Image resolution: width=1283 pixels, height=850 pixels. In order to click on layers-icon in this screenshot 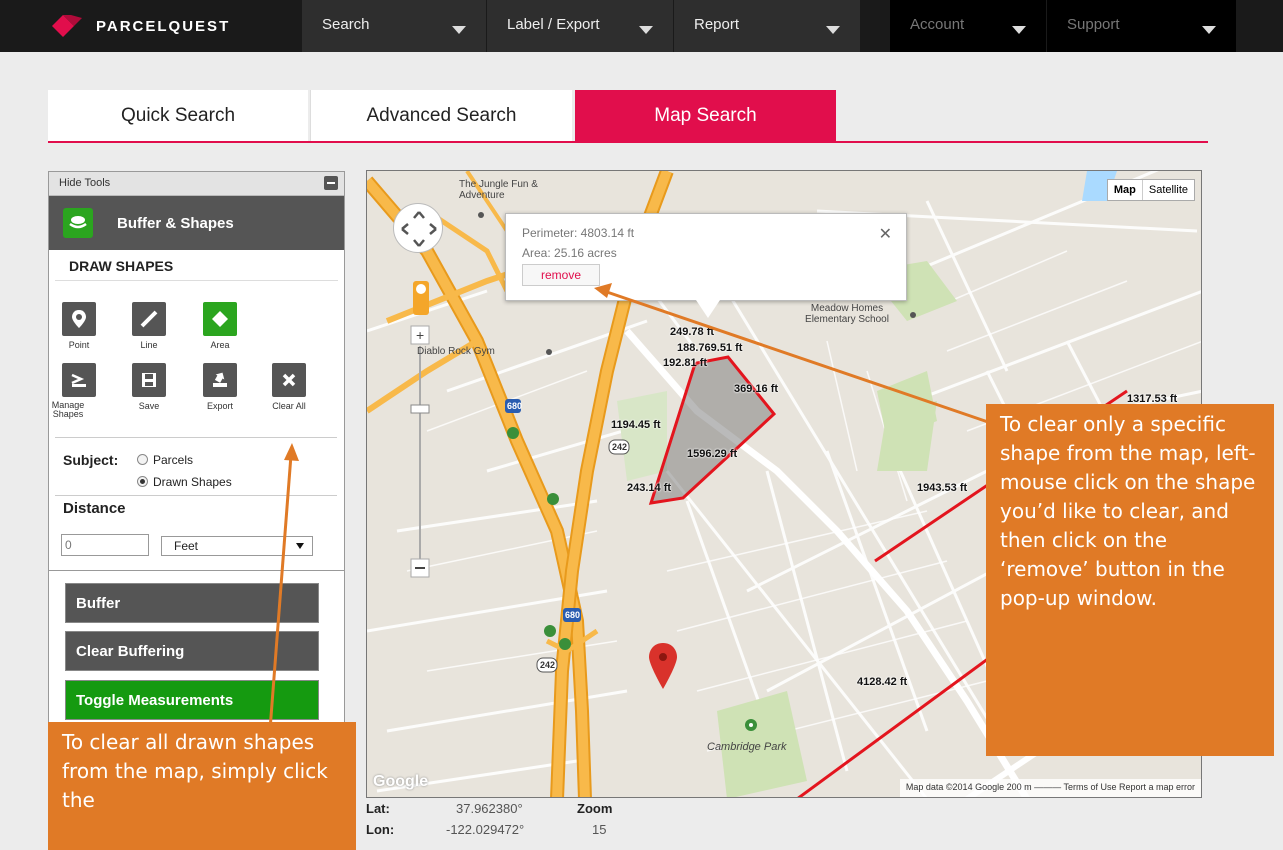, I will do `click(78, 223)`.